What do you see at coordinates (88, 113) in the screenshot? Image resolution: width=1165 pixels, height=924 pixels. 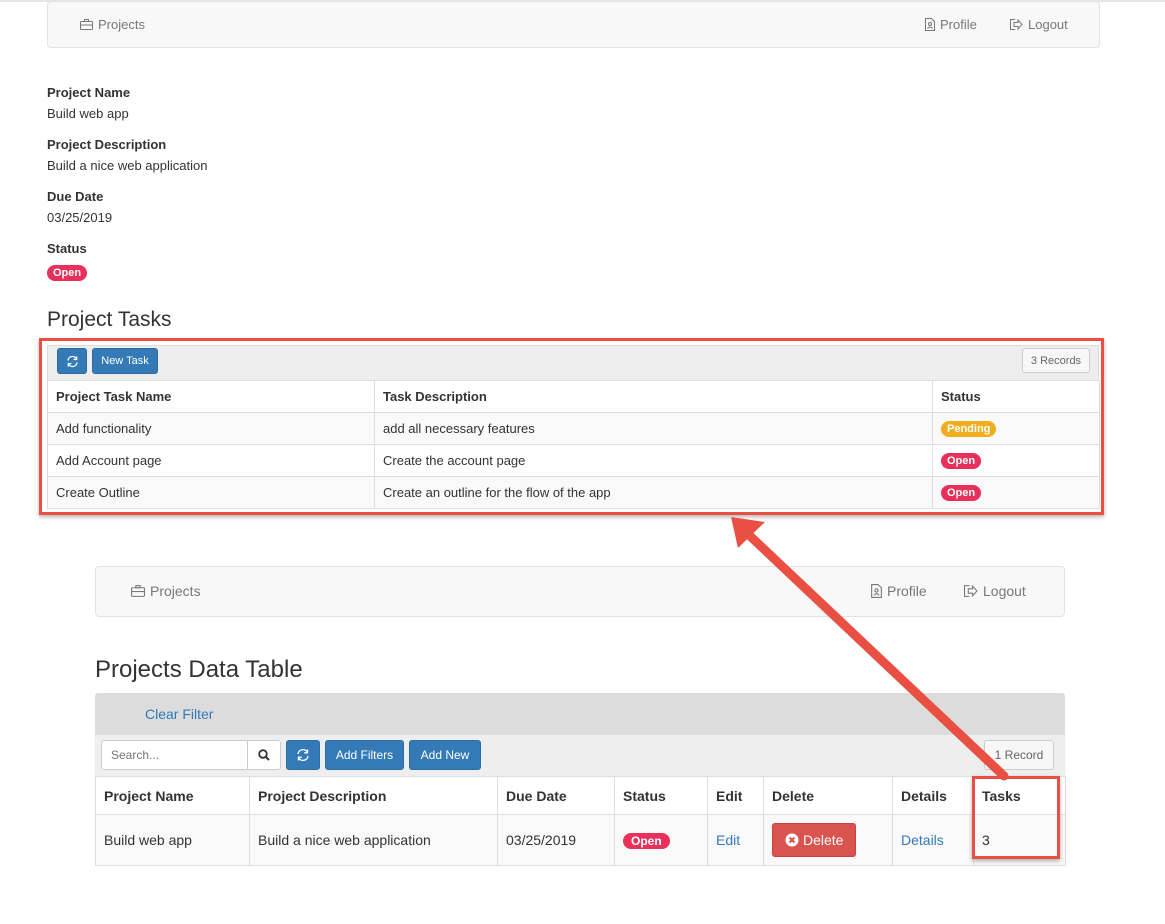 I see `project-name-value: Build web app` at bounding box center [88, 113].